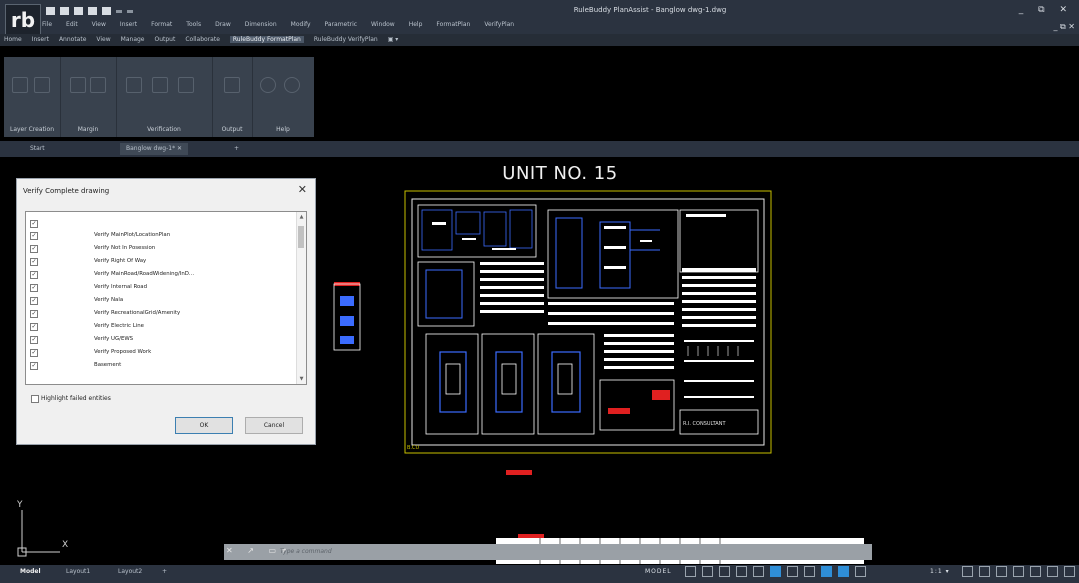 Image resolution: width=1079 pixels, height=583 pixels. I want to click on floor-plan-block, so click(477, 231).